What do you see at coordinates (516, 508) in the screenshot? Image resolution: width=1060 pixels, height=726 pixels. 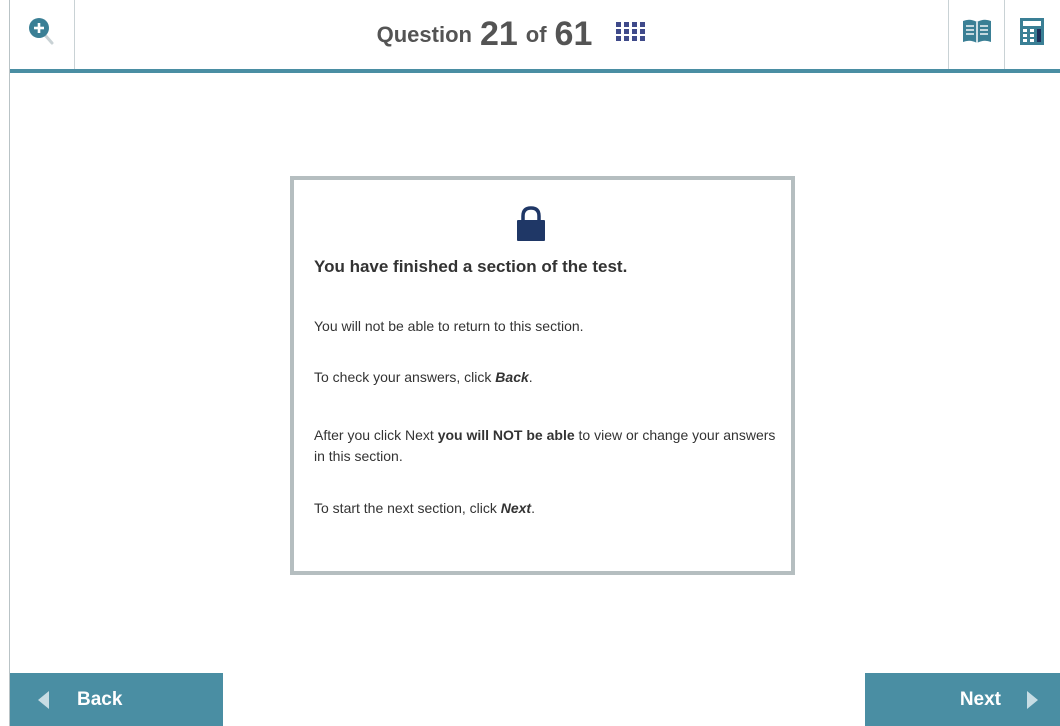 I see `next-keyword: Next` at bounding box center [516, 508].